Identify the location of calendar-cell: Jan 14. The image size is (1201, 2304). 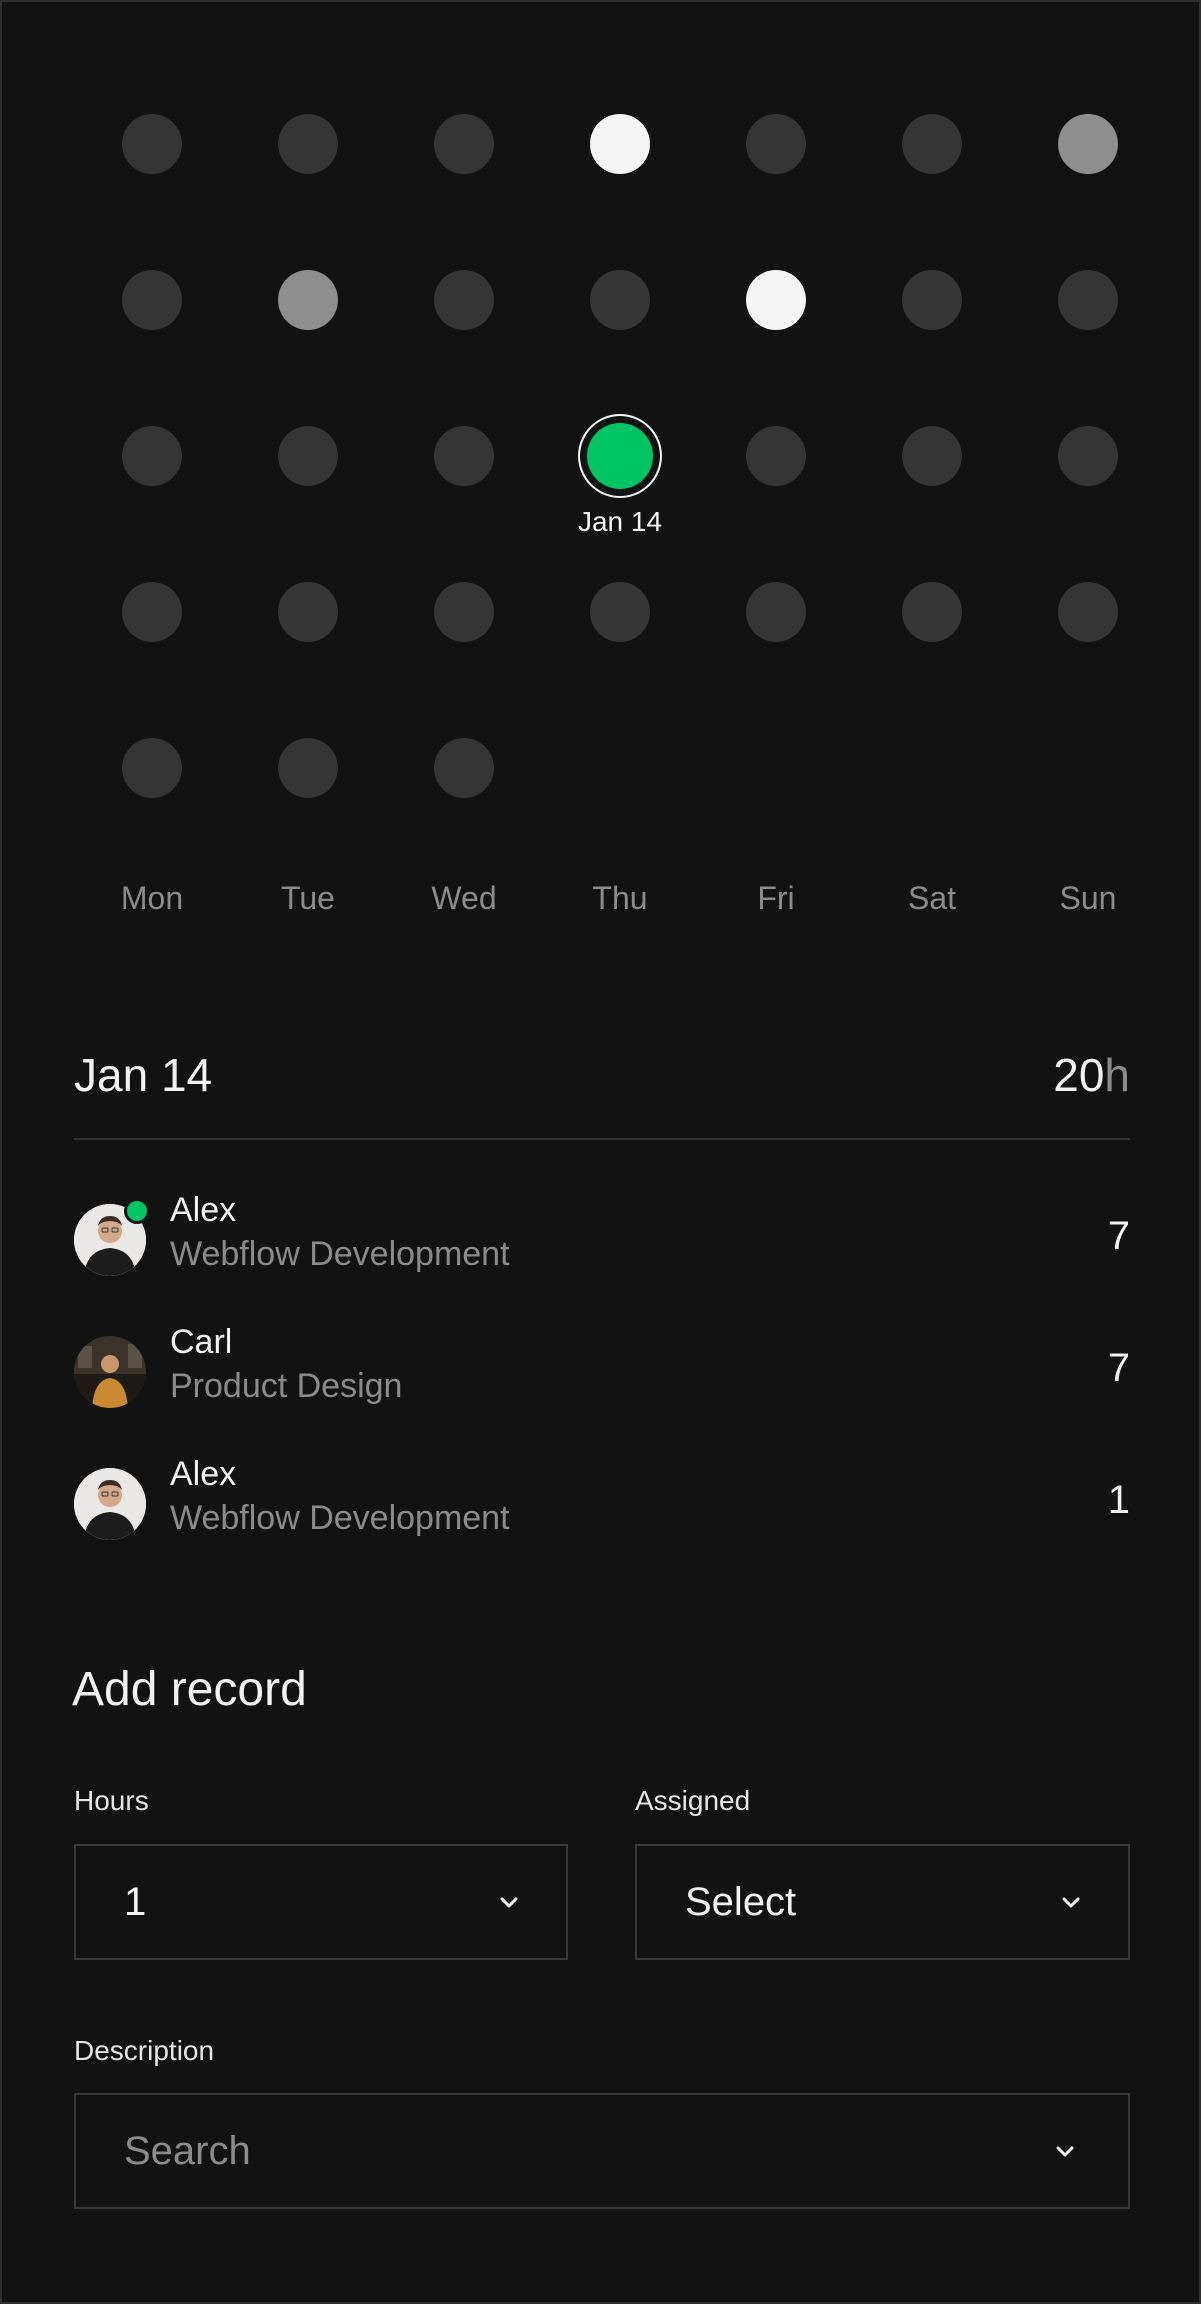
(620, 476).